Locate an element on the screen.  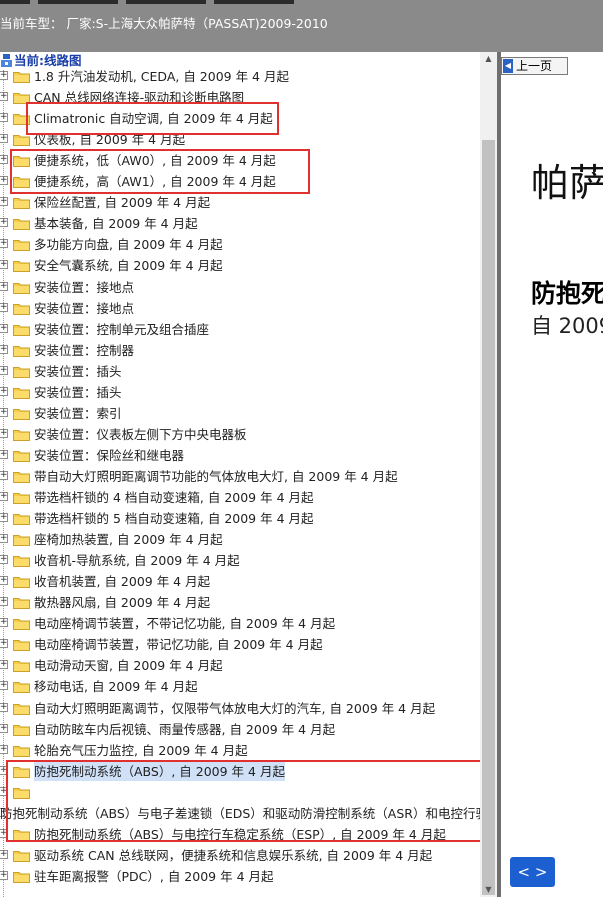
tree-item-label: 座椅加热装置, 自 2009 年 4 月起 is located at coordinates (128, 540).